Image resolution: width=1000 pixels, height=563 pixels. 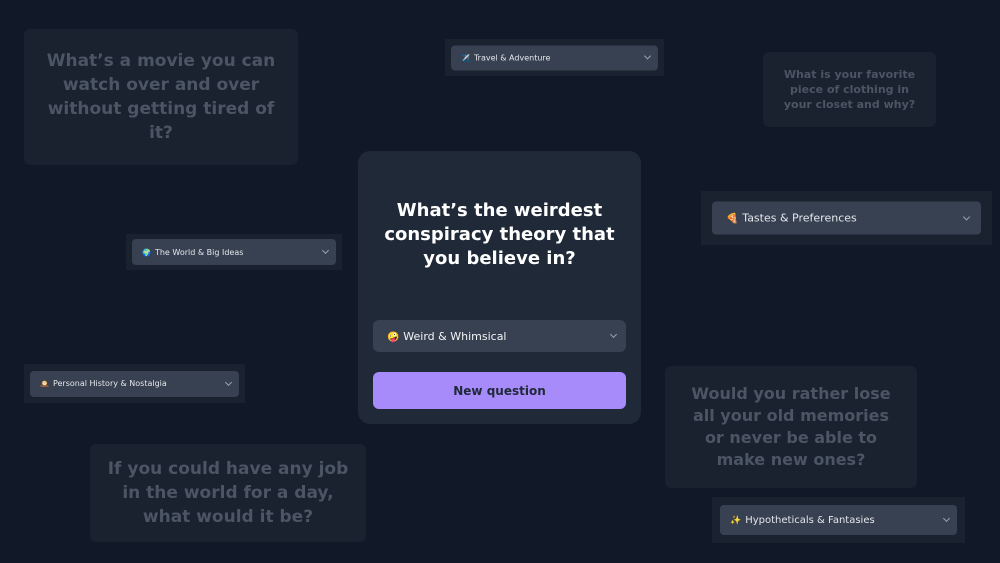 What do you see at coordinates (810, 520) in the screenshot?
I see `category-select-label: Hypotheticals & Fantasies` at bounding box center [810, 520].